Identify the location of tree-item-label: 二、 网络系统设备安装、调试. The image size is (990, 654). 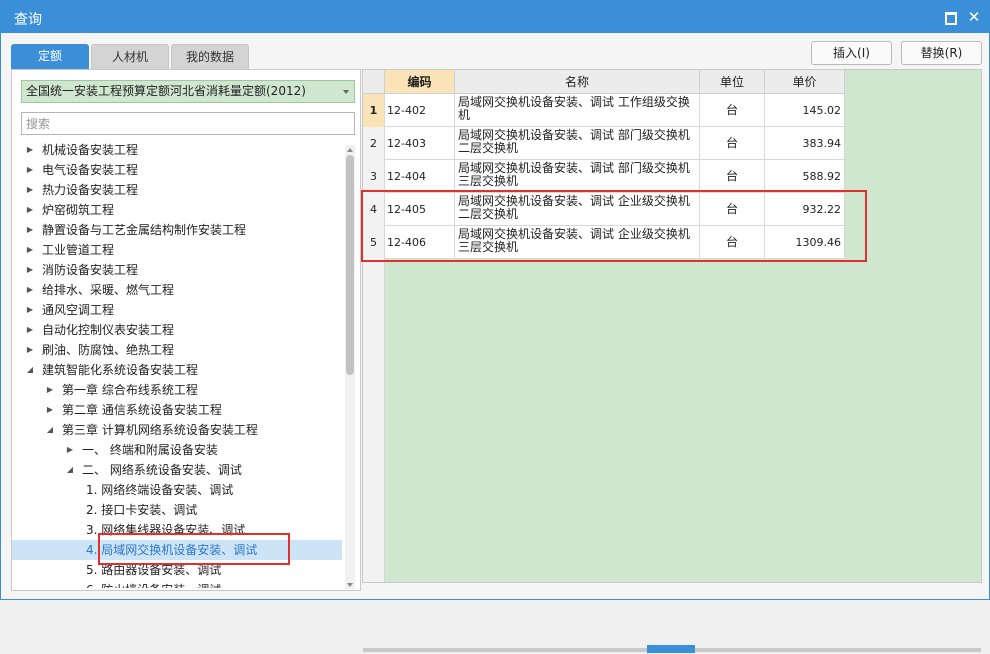
(162, 470).